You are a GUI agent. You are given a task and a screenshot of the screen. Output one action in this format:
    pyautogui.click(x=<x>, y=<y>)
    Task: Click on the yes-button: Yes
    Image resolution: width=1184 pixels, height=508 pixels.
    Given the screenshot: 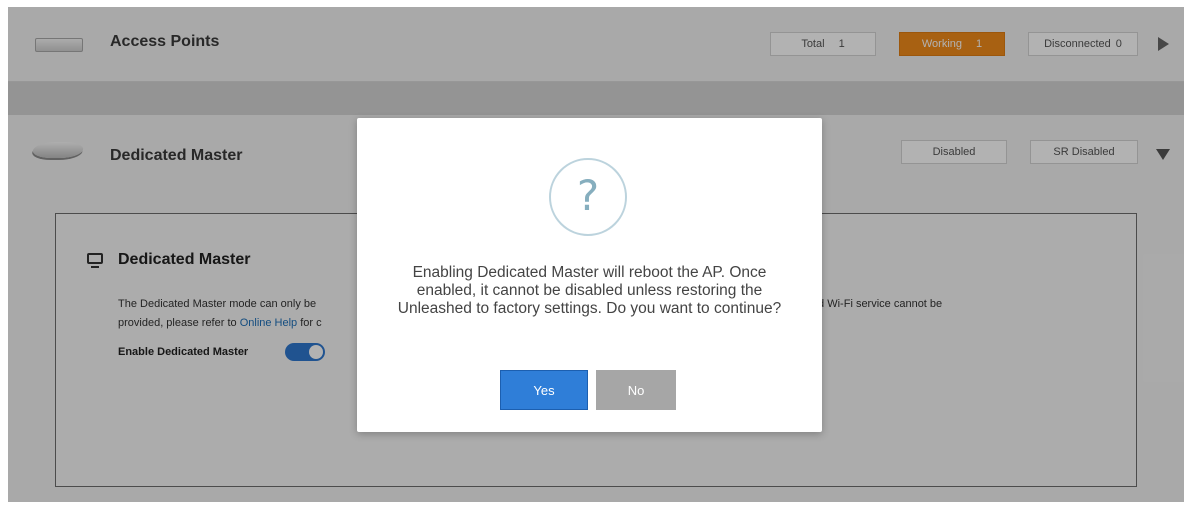 What is the action you would take?
    pyautogui.click(x=544, y=390)
    